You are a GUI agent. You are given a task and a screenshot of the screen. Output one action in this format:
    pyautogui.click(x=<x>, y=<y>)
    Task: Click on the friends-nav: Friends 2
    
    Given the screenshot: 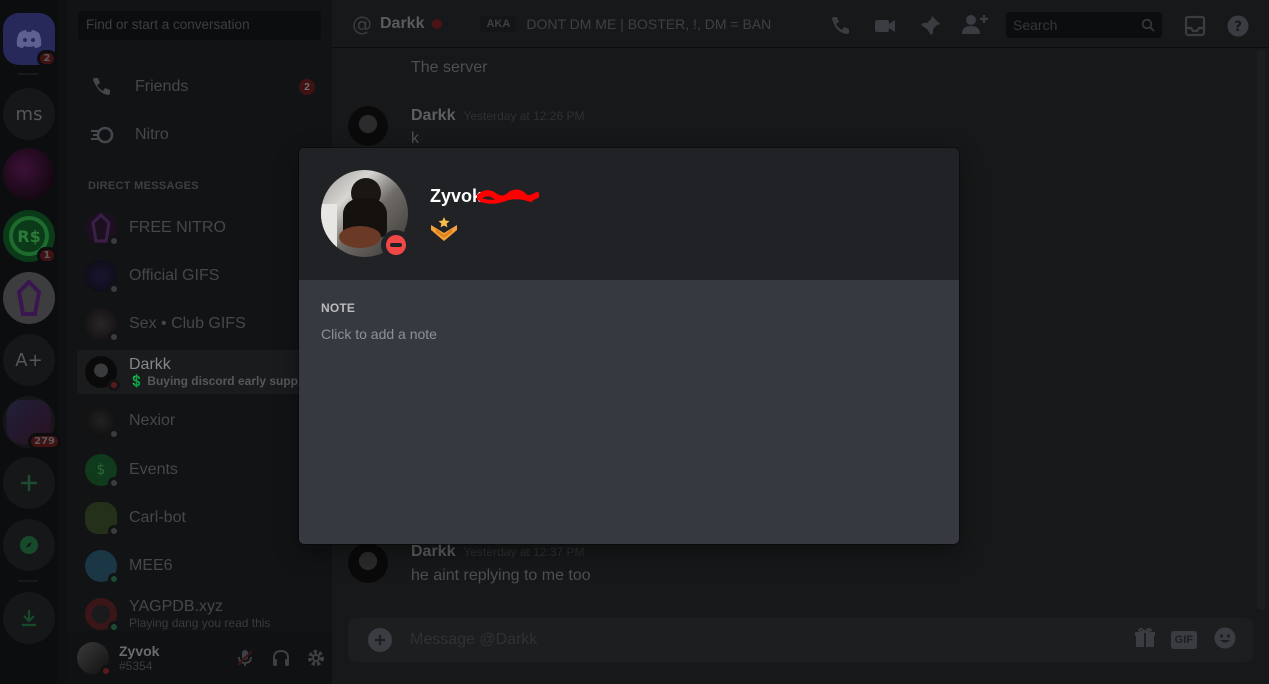 What is the action you would take?
    pyautogui.click(x=201, y=87)
    